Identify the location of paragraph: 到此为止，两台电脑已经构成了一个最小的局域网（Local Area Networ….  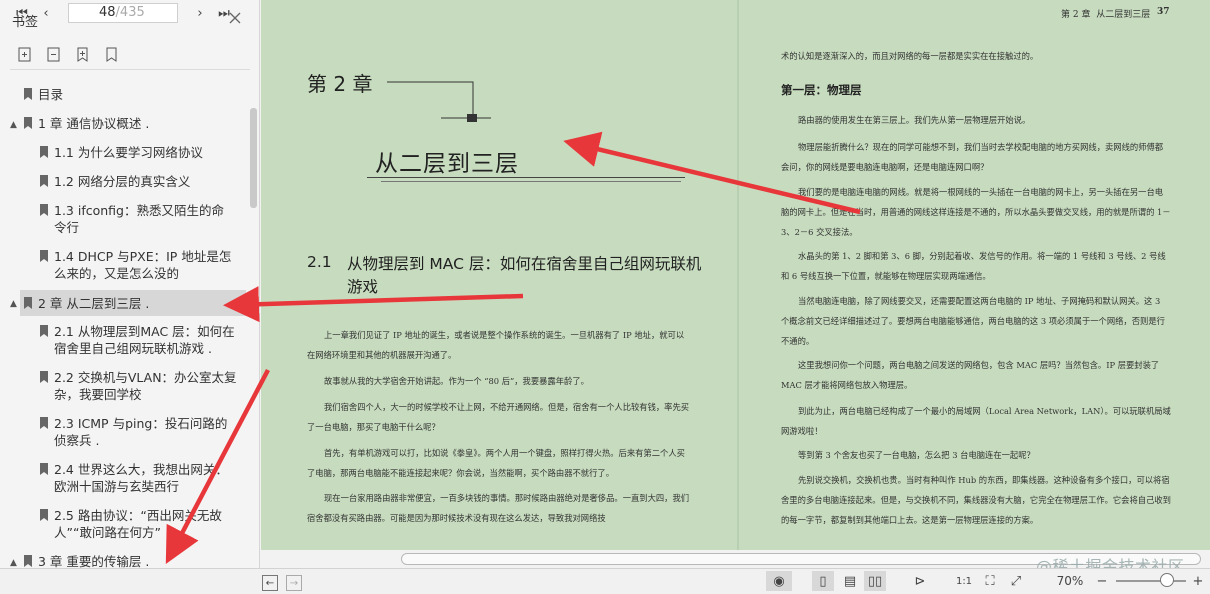
(976, 421).